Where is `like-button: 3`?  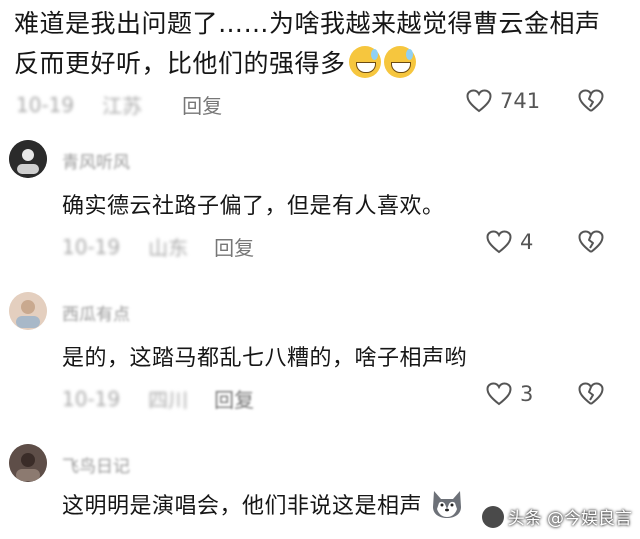
like-button: 3 is located at coordinates (509, 394).